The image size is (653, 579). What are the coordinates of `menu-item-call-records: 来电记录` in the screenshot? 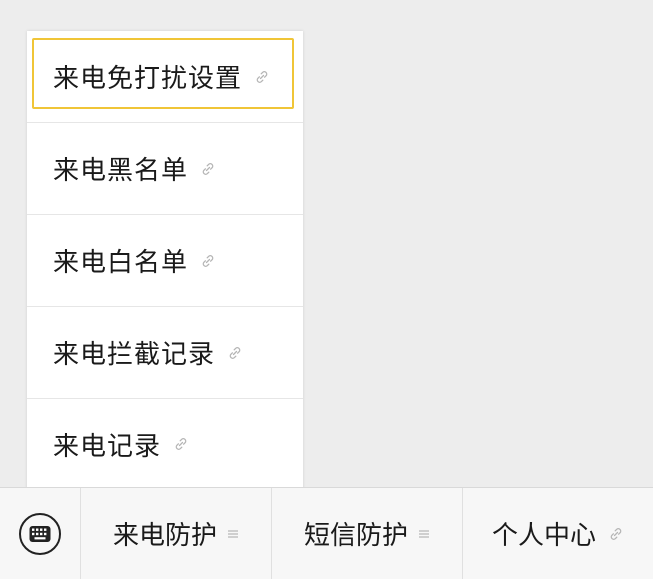 It's located at (165, 444).